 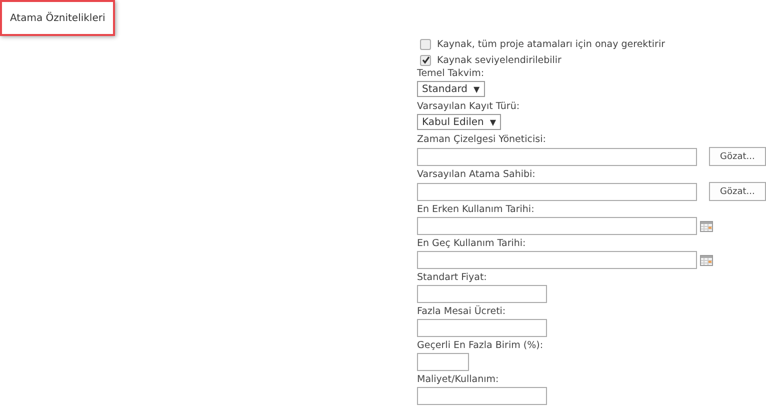 I want to click on section-tab: Atama Öznitelikleri, so click(x=58, y=18).